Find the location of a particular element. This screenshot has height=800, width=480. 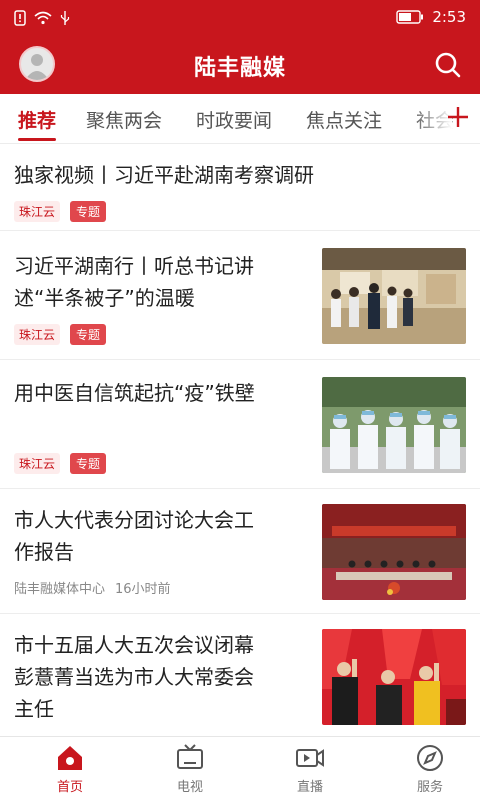

add-channel-button is located at coordinates (458, 117).